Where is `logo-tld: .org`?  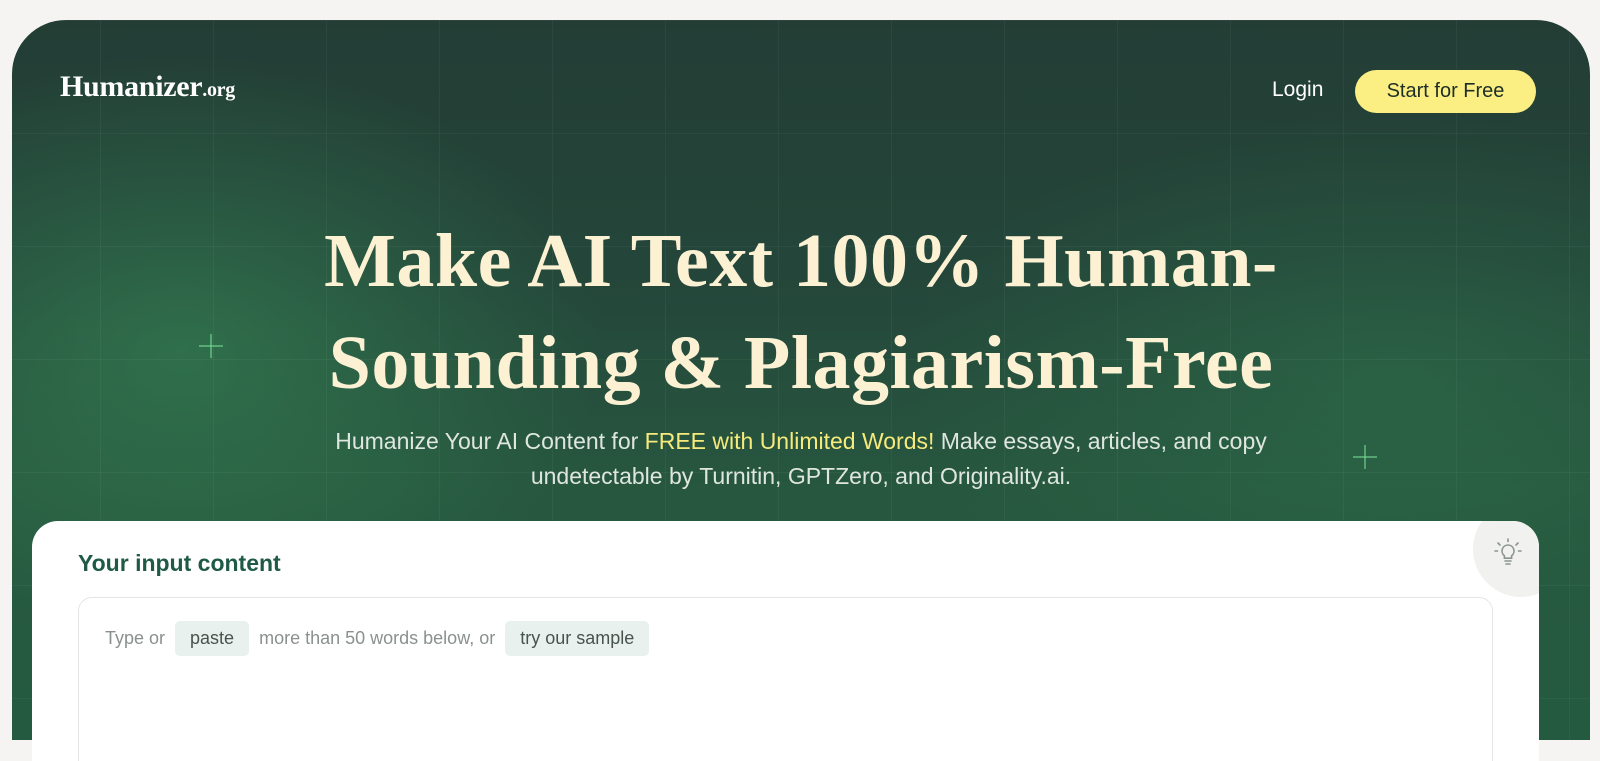
logo-tld: .org is located at coordinates (218, 90).